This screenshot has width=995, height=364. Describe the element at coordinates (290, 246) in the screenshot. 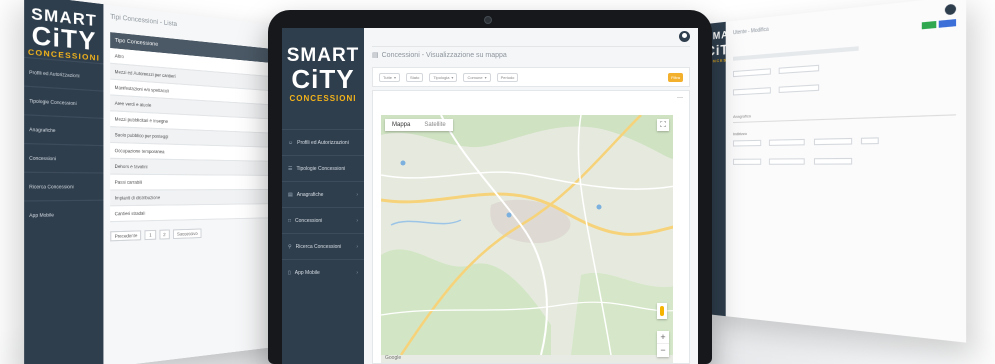

I see `search-icon: ⚲` at that location.